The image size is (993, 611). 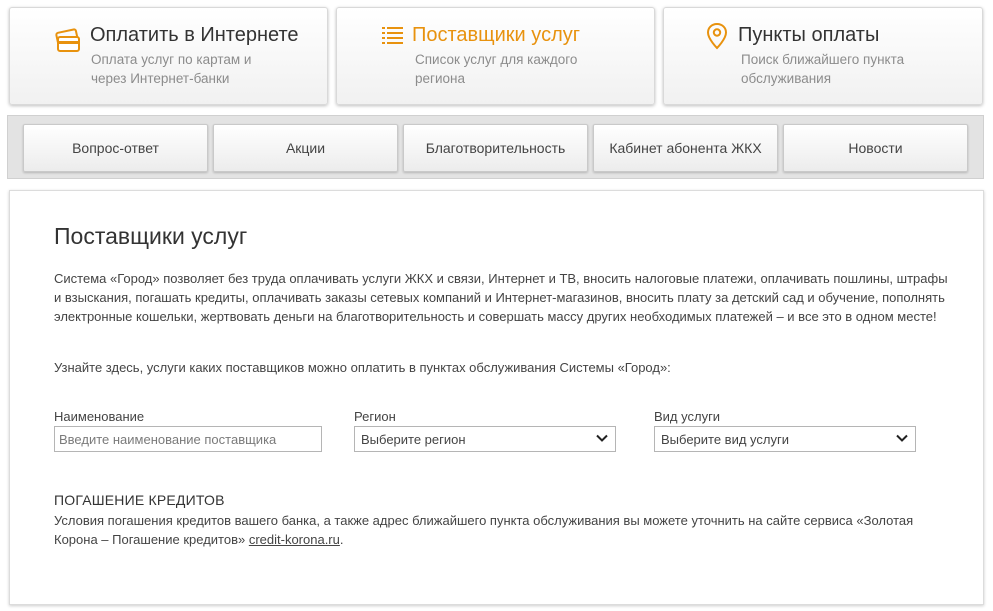 What do you see at coordinates (375, 416) in the screenshot?
I see `region-label: Регион` at bounding box center [375, 416].